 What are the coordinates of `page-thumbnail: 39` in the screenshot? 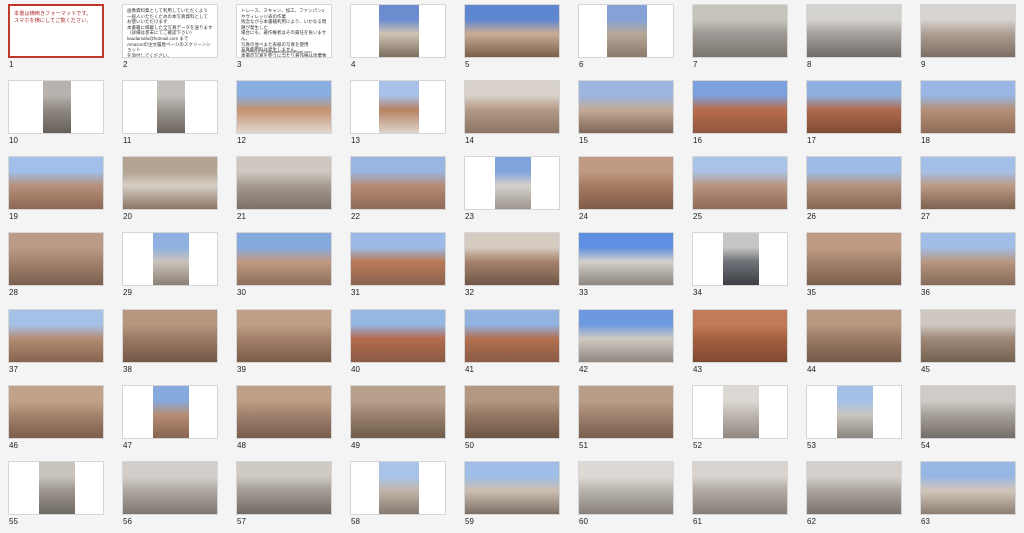 It's located at (283, 343).